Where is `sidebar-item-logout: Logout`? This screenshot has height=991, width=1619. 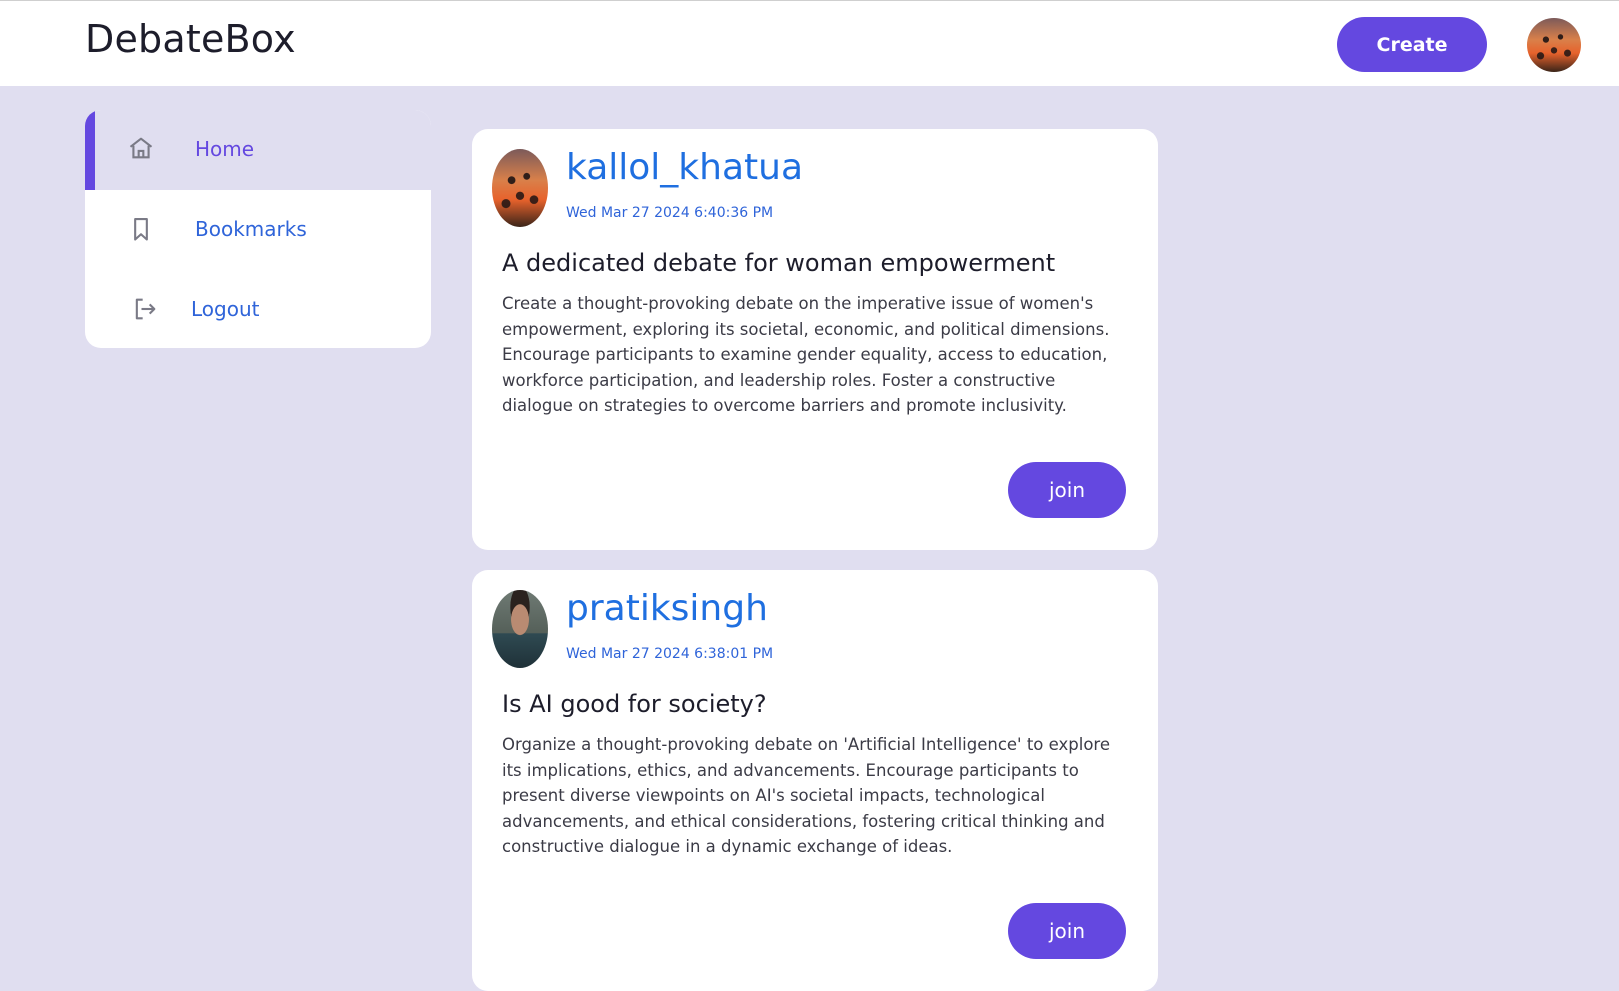
sidebar-item-logout: Logout is located at coordinates (258, 309).